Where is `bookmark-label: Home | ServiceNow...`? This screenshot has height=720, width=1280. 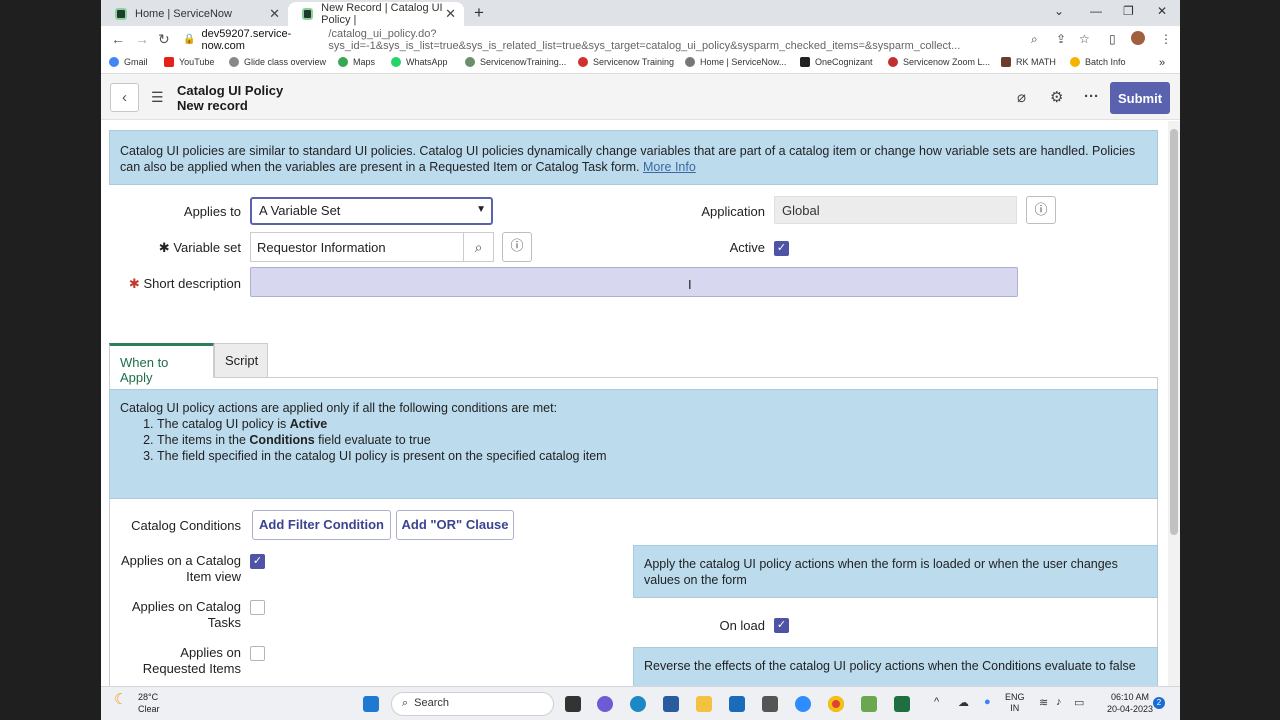
bookmark-label: Home | ServiceNow... is located at coordinates (743, 62).